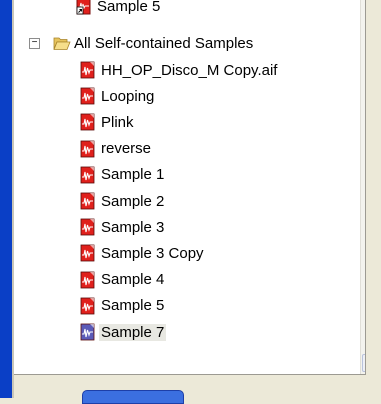 This screenshot has height=404, width=381. What do you see at coordinates (83, 7) in the screenshot?
I see `sample-file-shortcut-icon` at bounding box center [83, 7].